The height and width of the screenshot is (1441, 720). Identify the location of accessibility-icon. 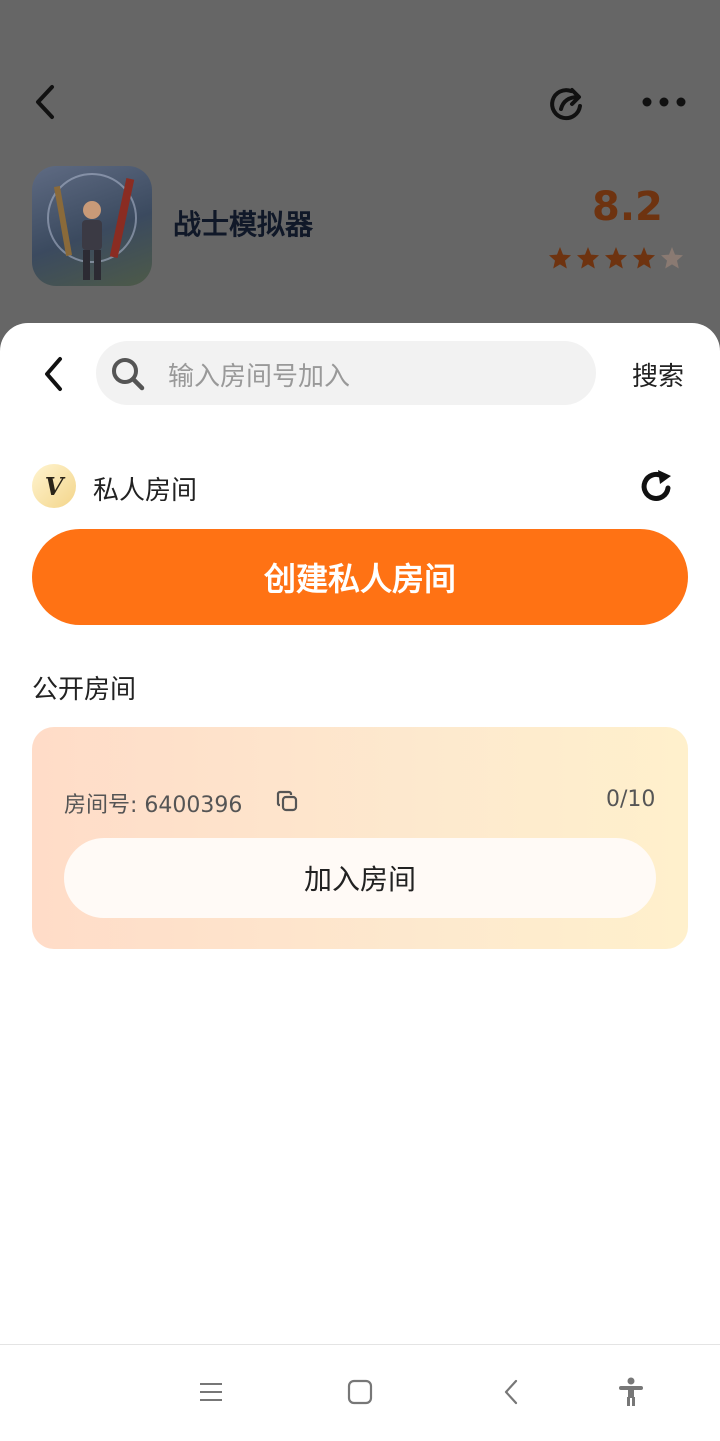
(631, 1391).